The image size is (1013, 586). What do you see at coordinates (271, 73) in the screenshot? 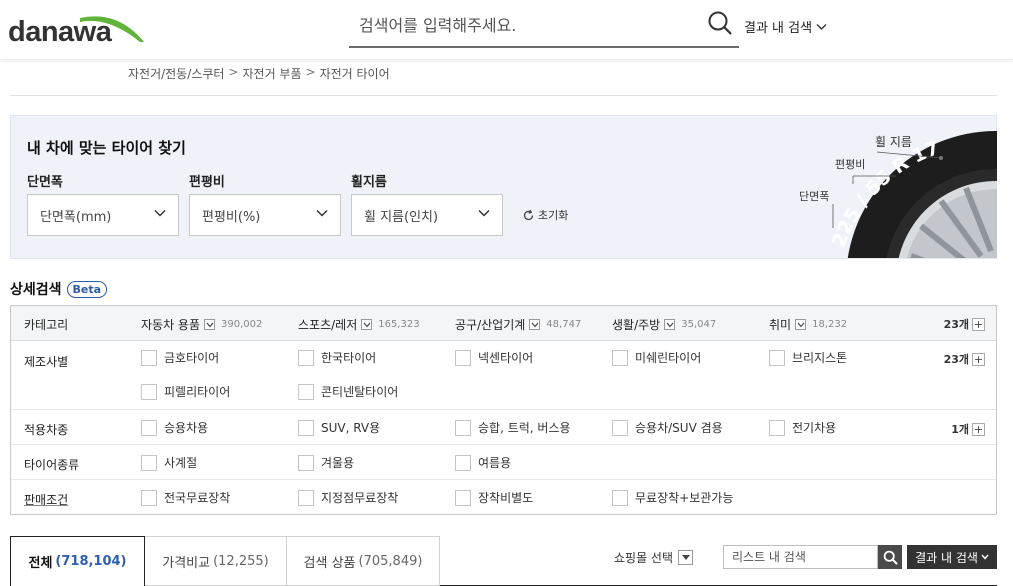
I see `breadcrumb-item: 자전거 부품` at bounding box center [271, 73].